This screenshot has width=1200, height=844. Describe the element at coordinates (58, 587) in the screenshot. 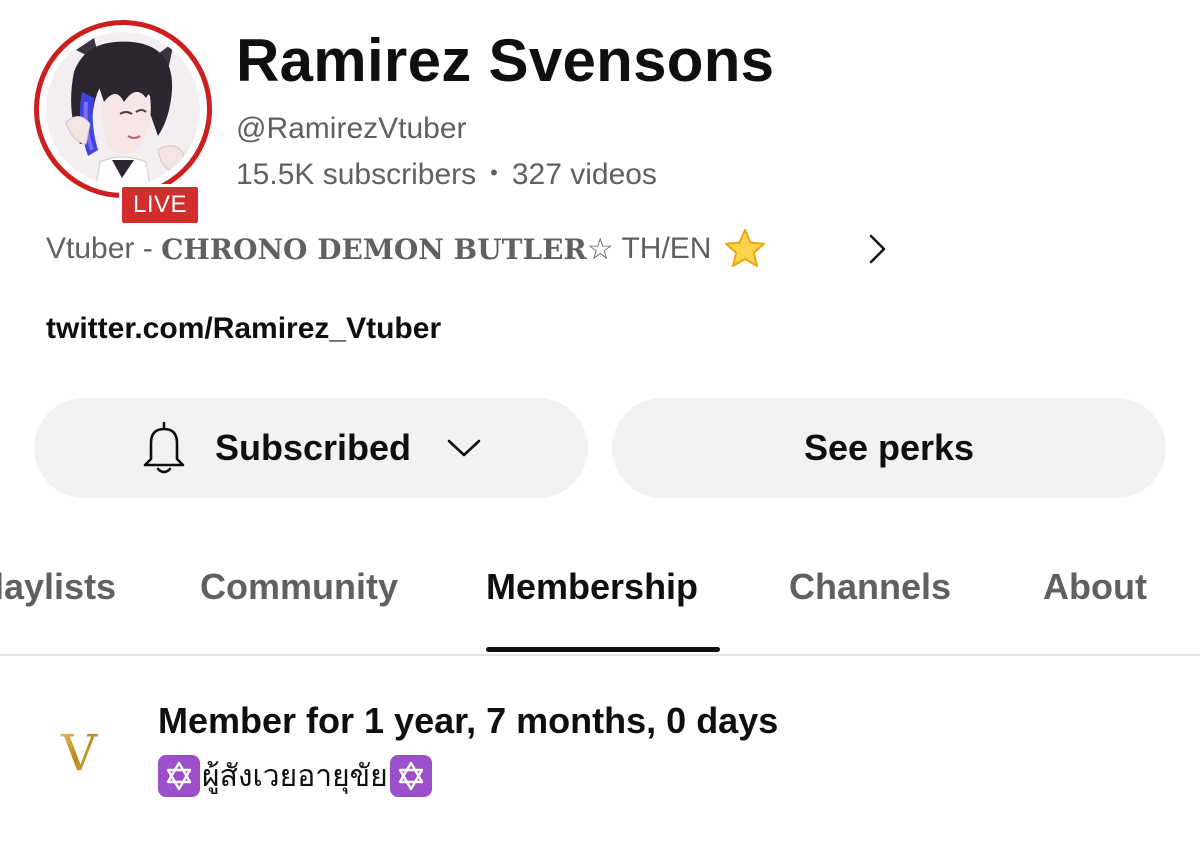

I see `tab-playlists: laylists` at that location.